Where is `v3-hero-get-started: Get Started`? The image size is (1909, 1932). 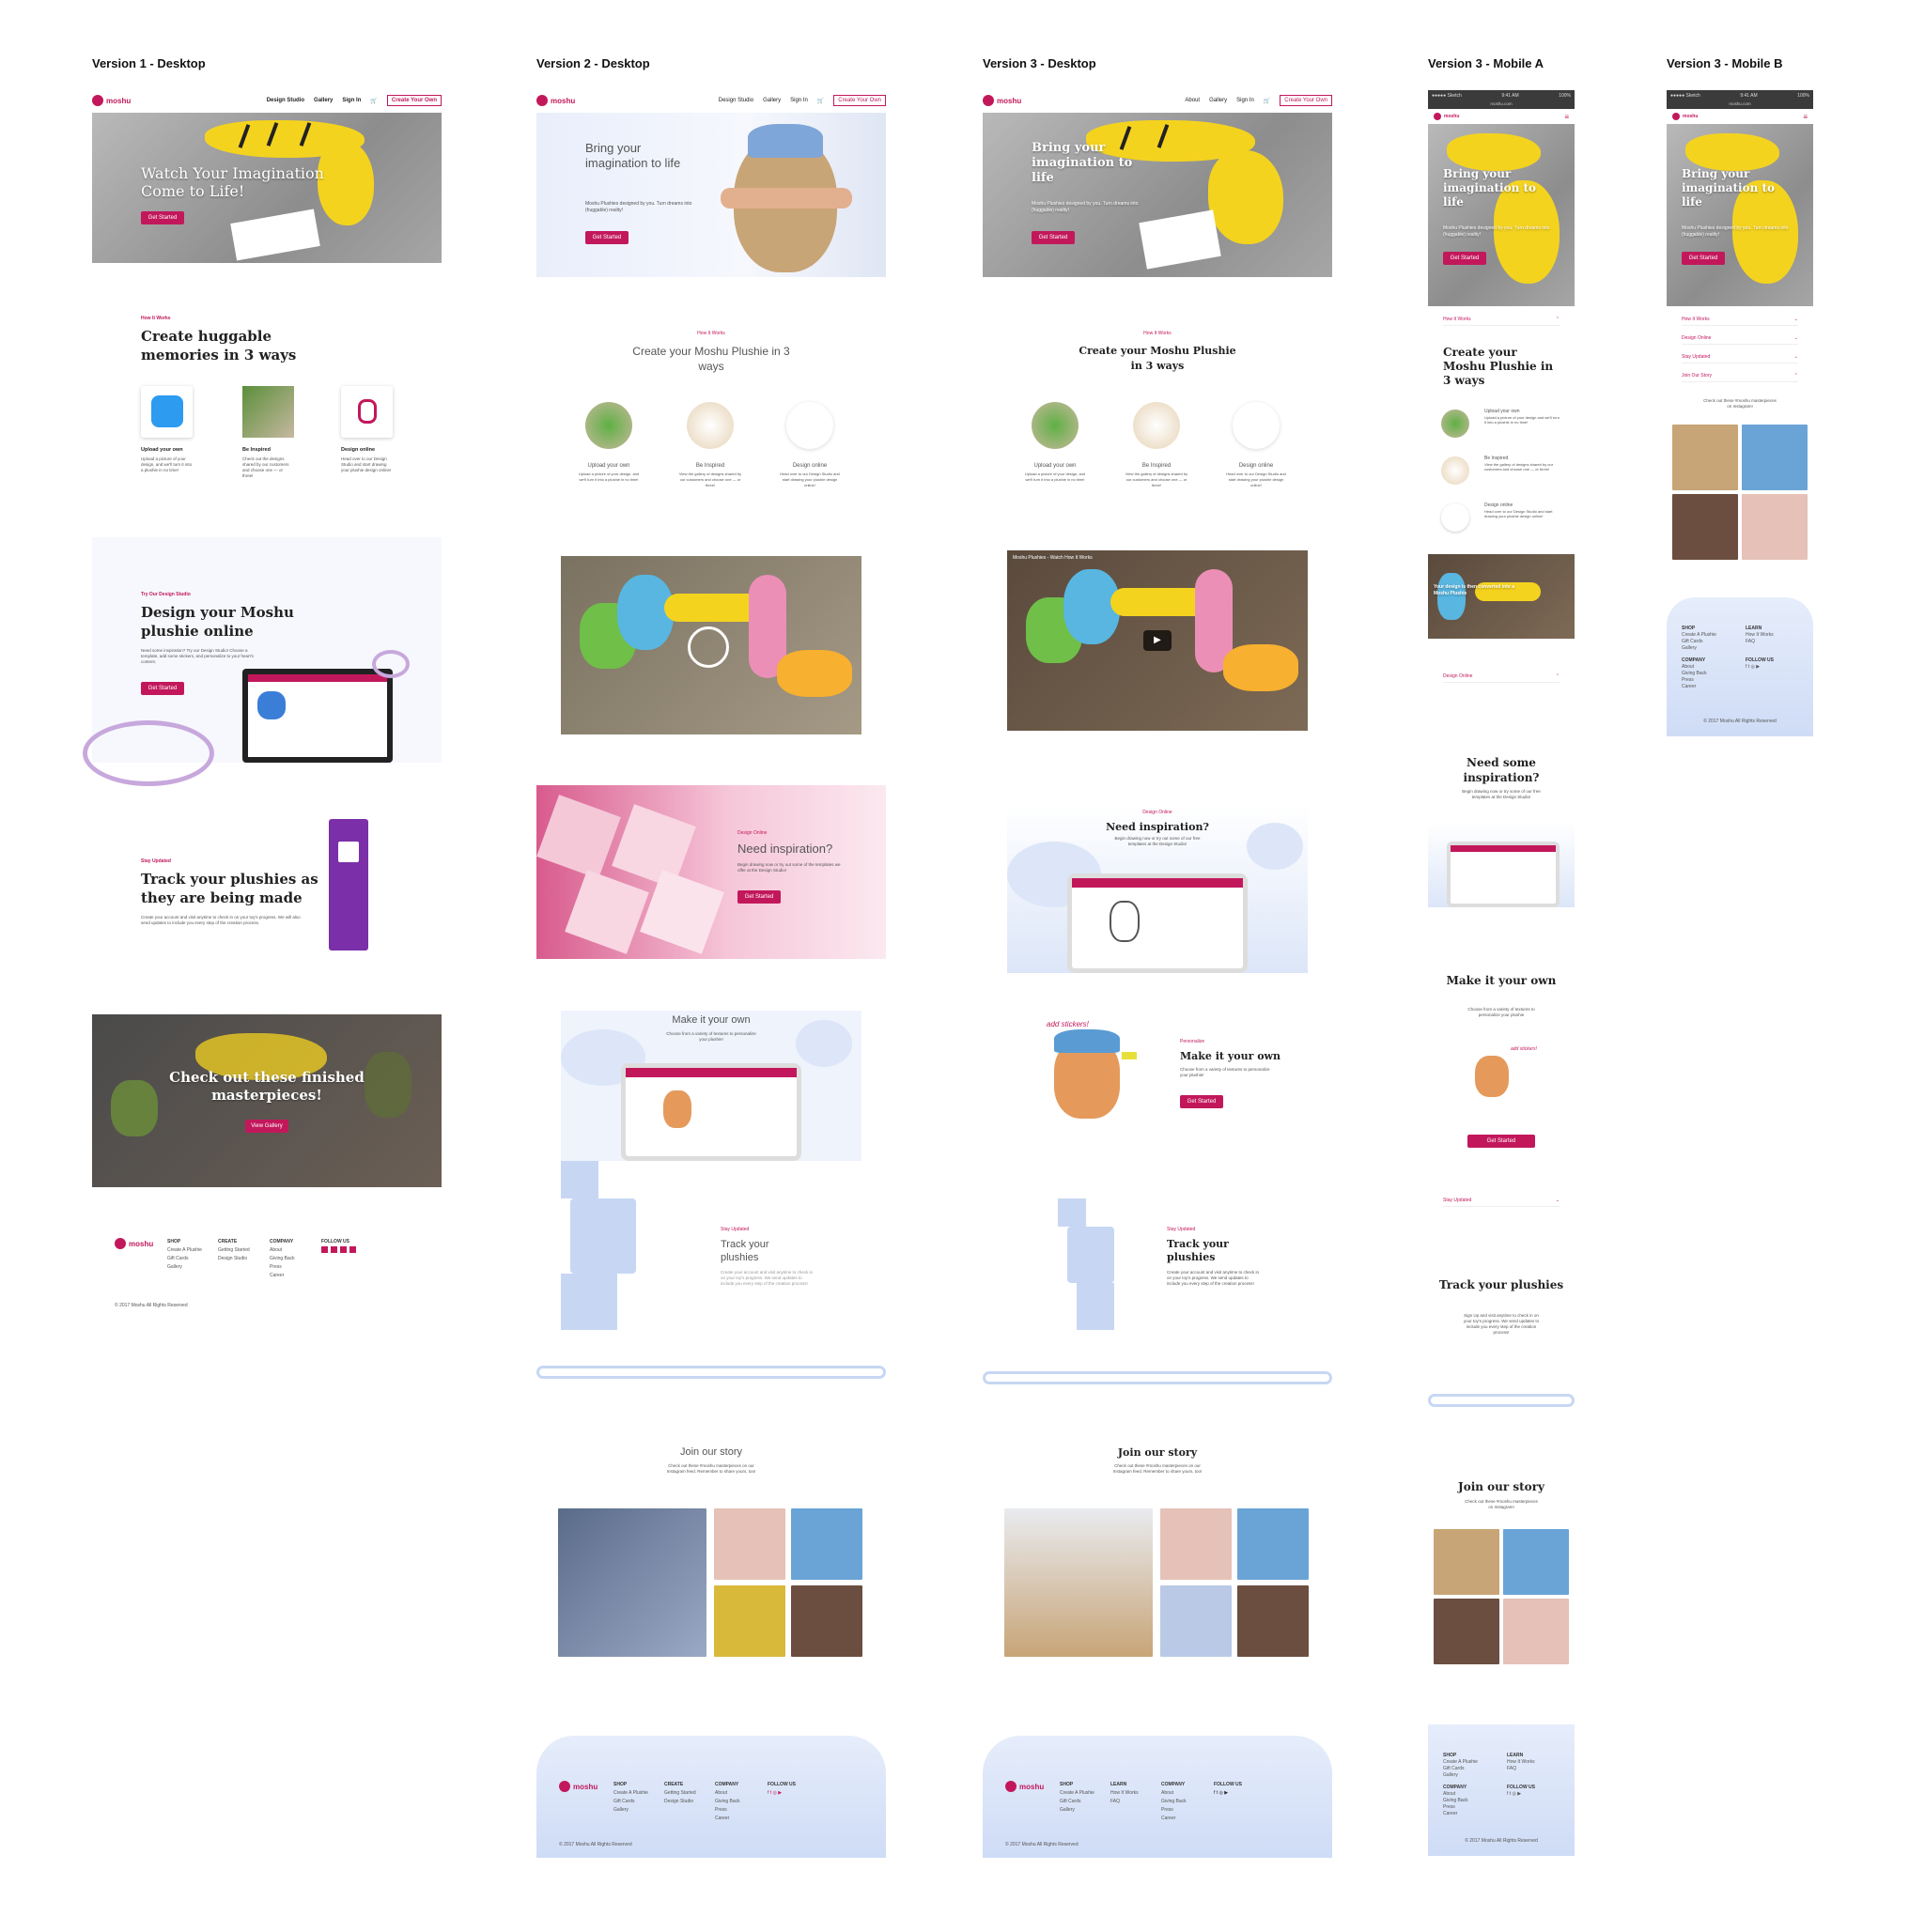
v3-hero-get-started: Get Started is located at coordinates (1053, 238).